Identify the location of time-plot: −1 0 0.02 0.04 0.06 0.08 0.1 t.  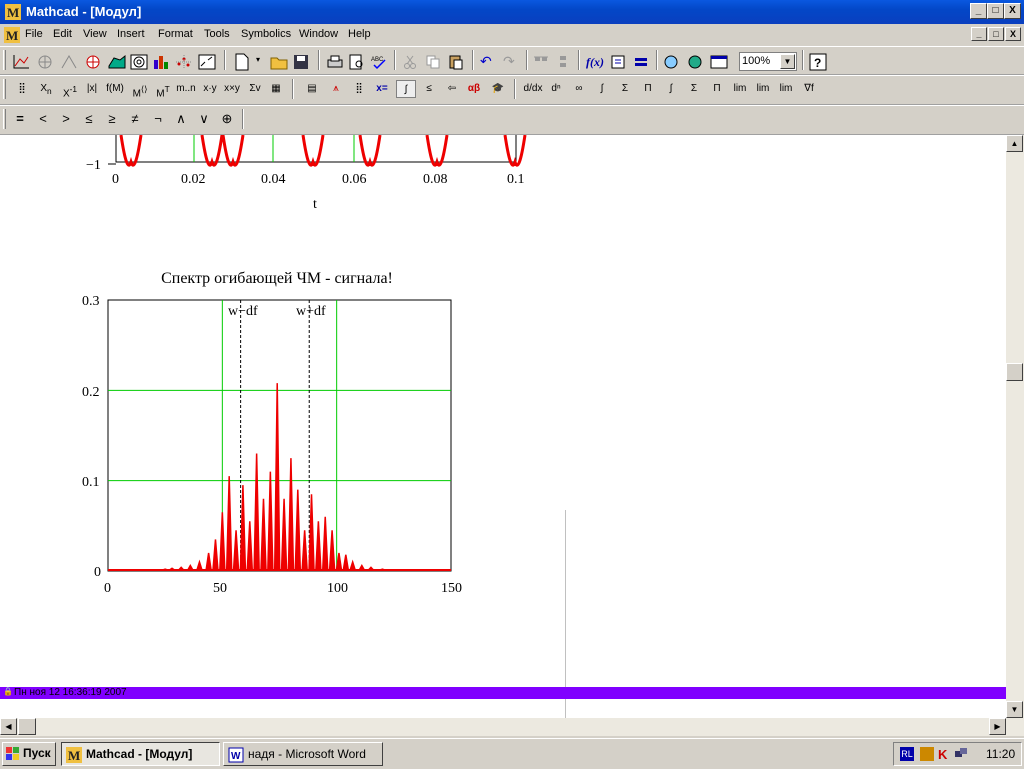
(280, 180).